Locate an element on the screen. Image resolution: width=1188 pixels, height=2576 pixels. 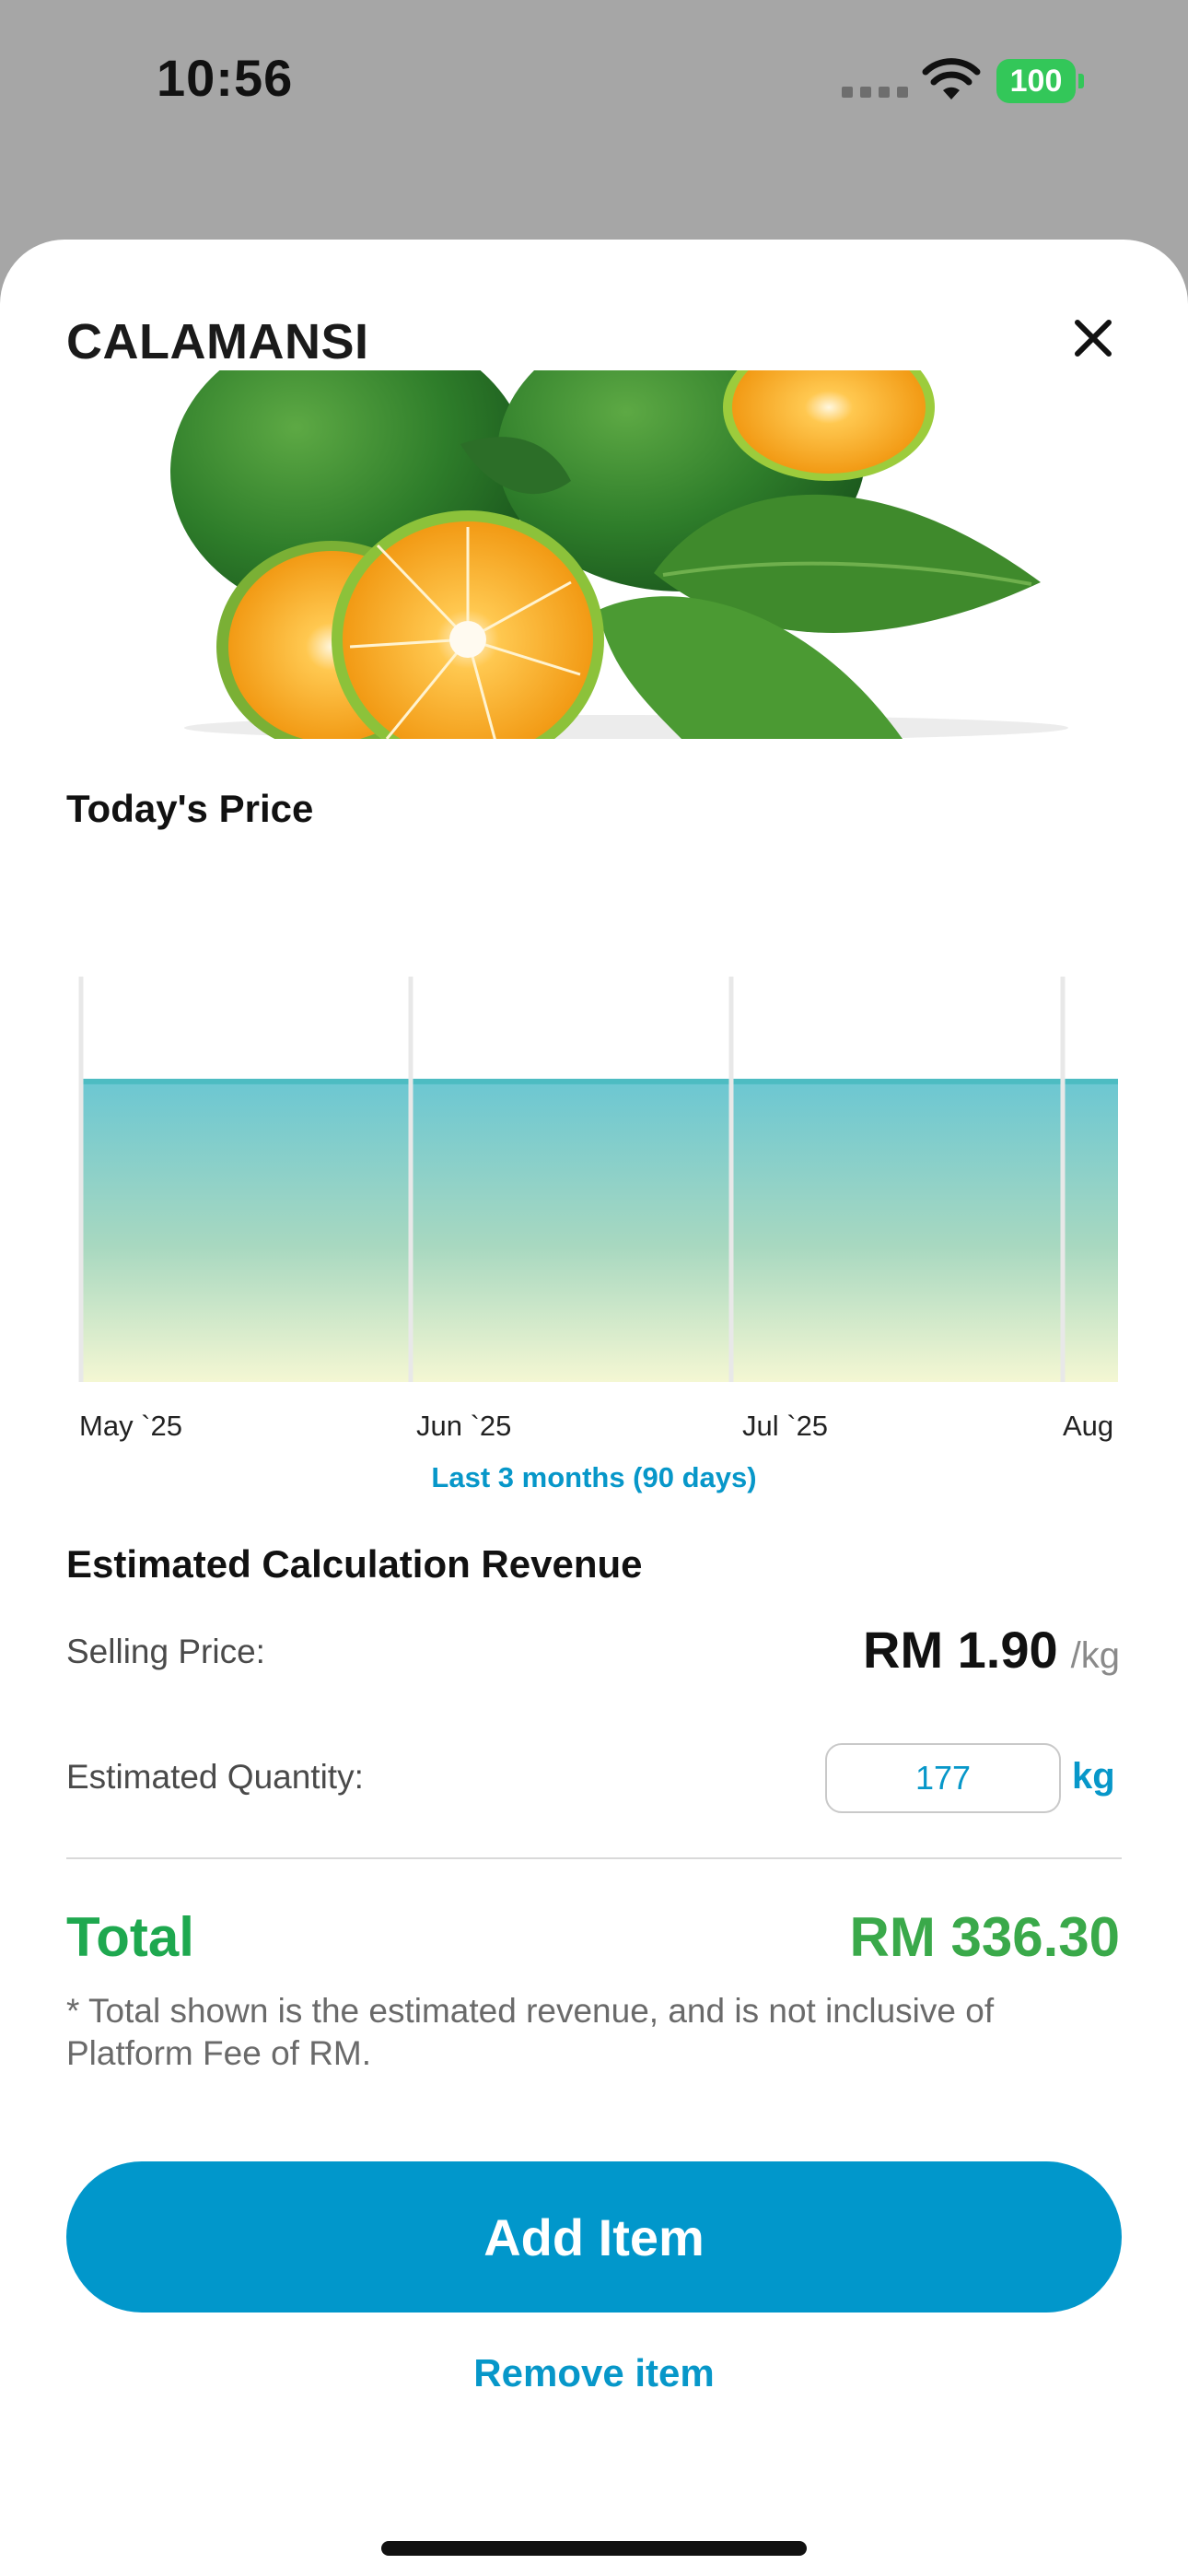
quantity-unit: kg is located at coordinates (1093, 1776).